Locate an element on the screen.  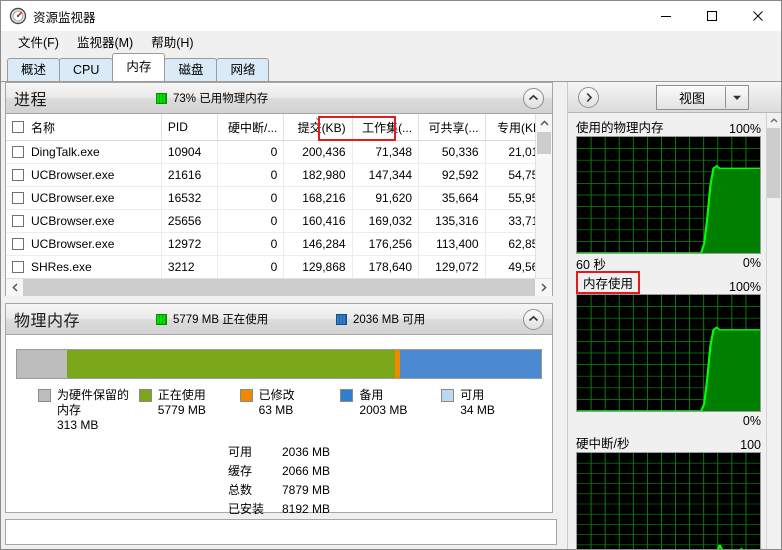
graph-time-label: 60 秒 is located at coordinates (591, 264).